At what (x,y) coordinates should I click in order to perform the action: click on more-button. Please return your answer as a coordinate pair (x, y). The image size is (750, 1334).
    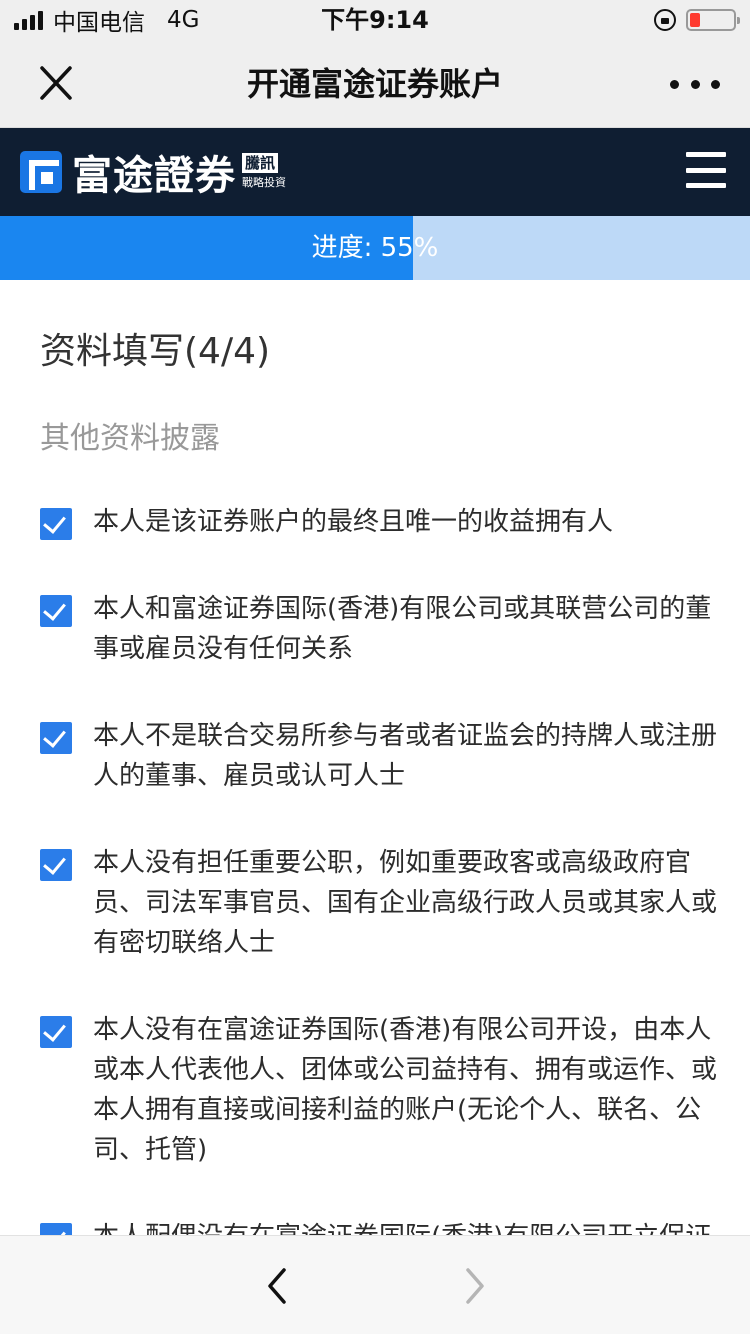
    Looking at the image, I should click on (695, 84).